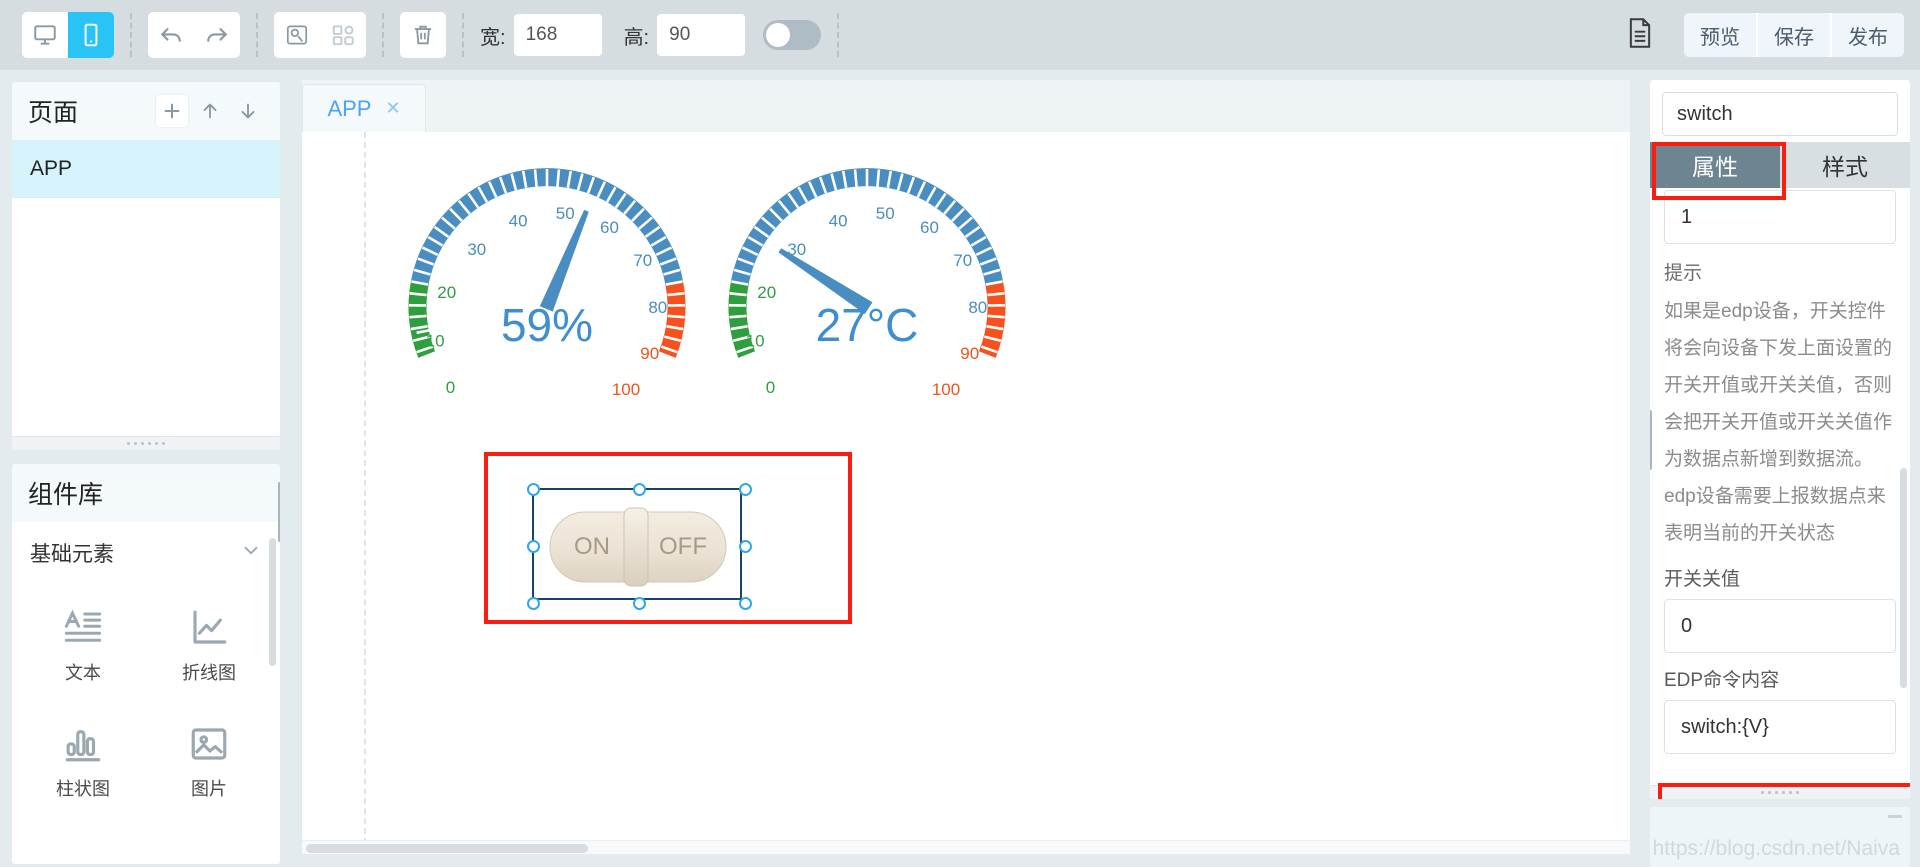  I want to click on resize-handle-bottom-left, so click(533, 603).